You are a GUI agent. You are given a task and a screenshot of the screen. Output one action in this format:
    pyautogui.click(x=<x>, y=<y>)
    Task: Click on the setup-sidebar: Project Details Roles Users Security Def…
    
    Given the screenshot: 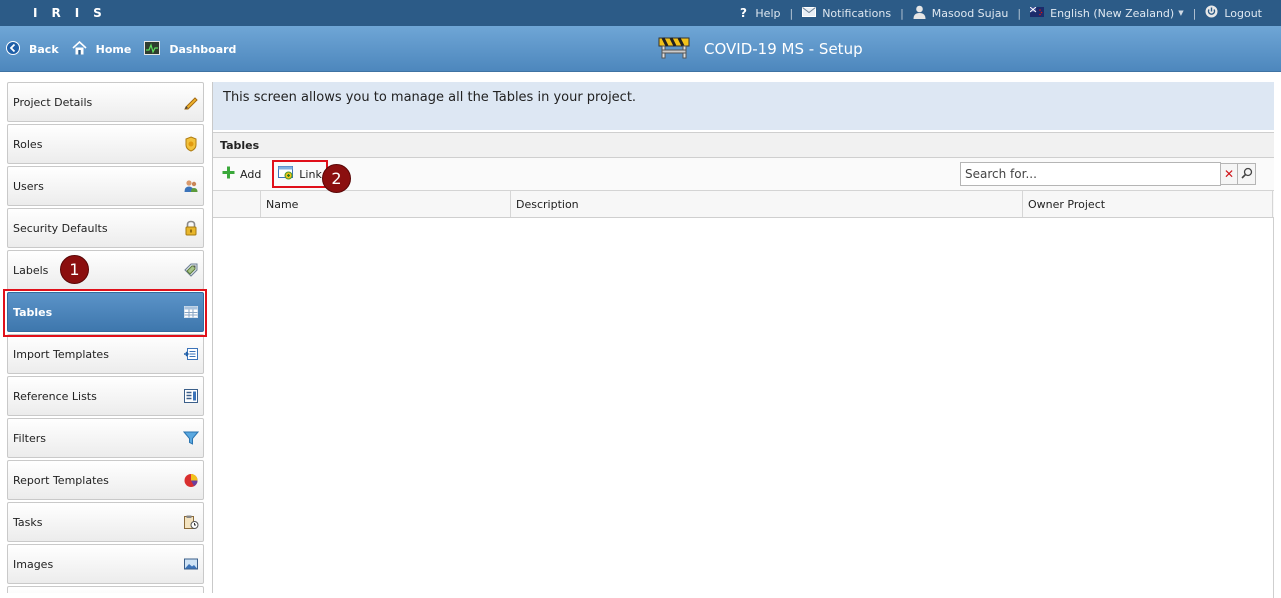 What is the action you would take?
    pyautogui.click(x=105, y=337)
    